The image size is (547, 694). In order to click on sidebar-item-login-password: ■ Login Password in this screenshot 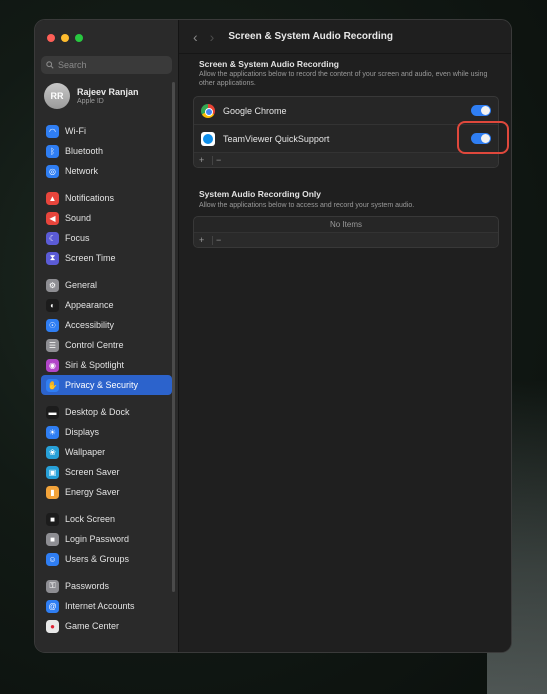, I will do `click(106, 539)`.